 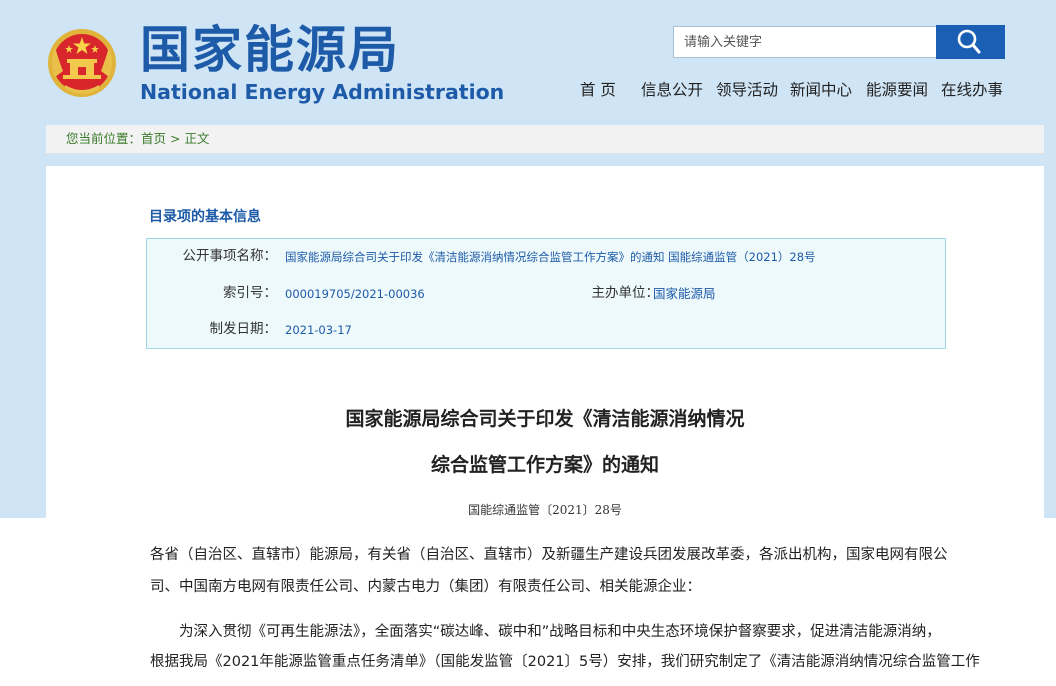 I want to click on search-input, so click(x=805, y=42).